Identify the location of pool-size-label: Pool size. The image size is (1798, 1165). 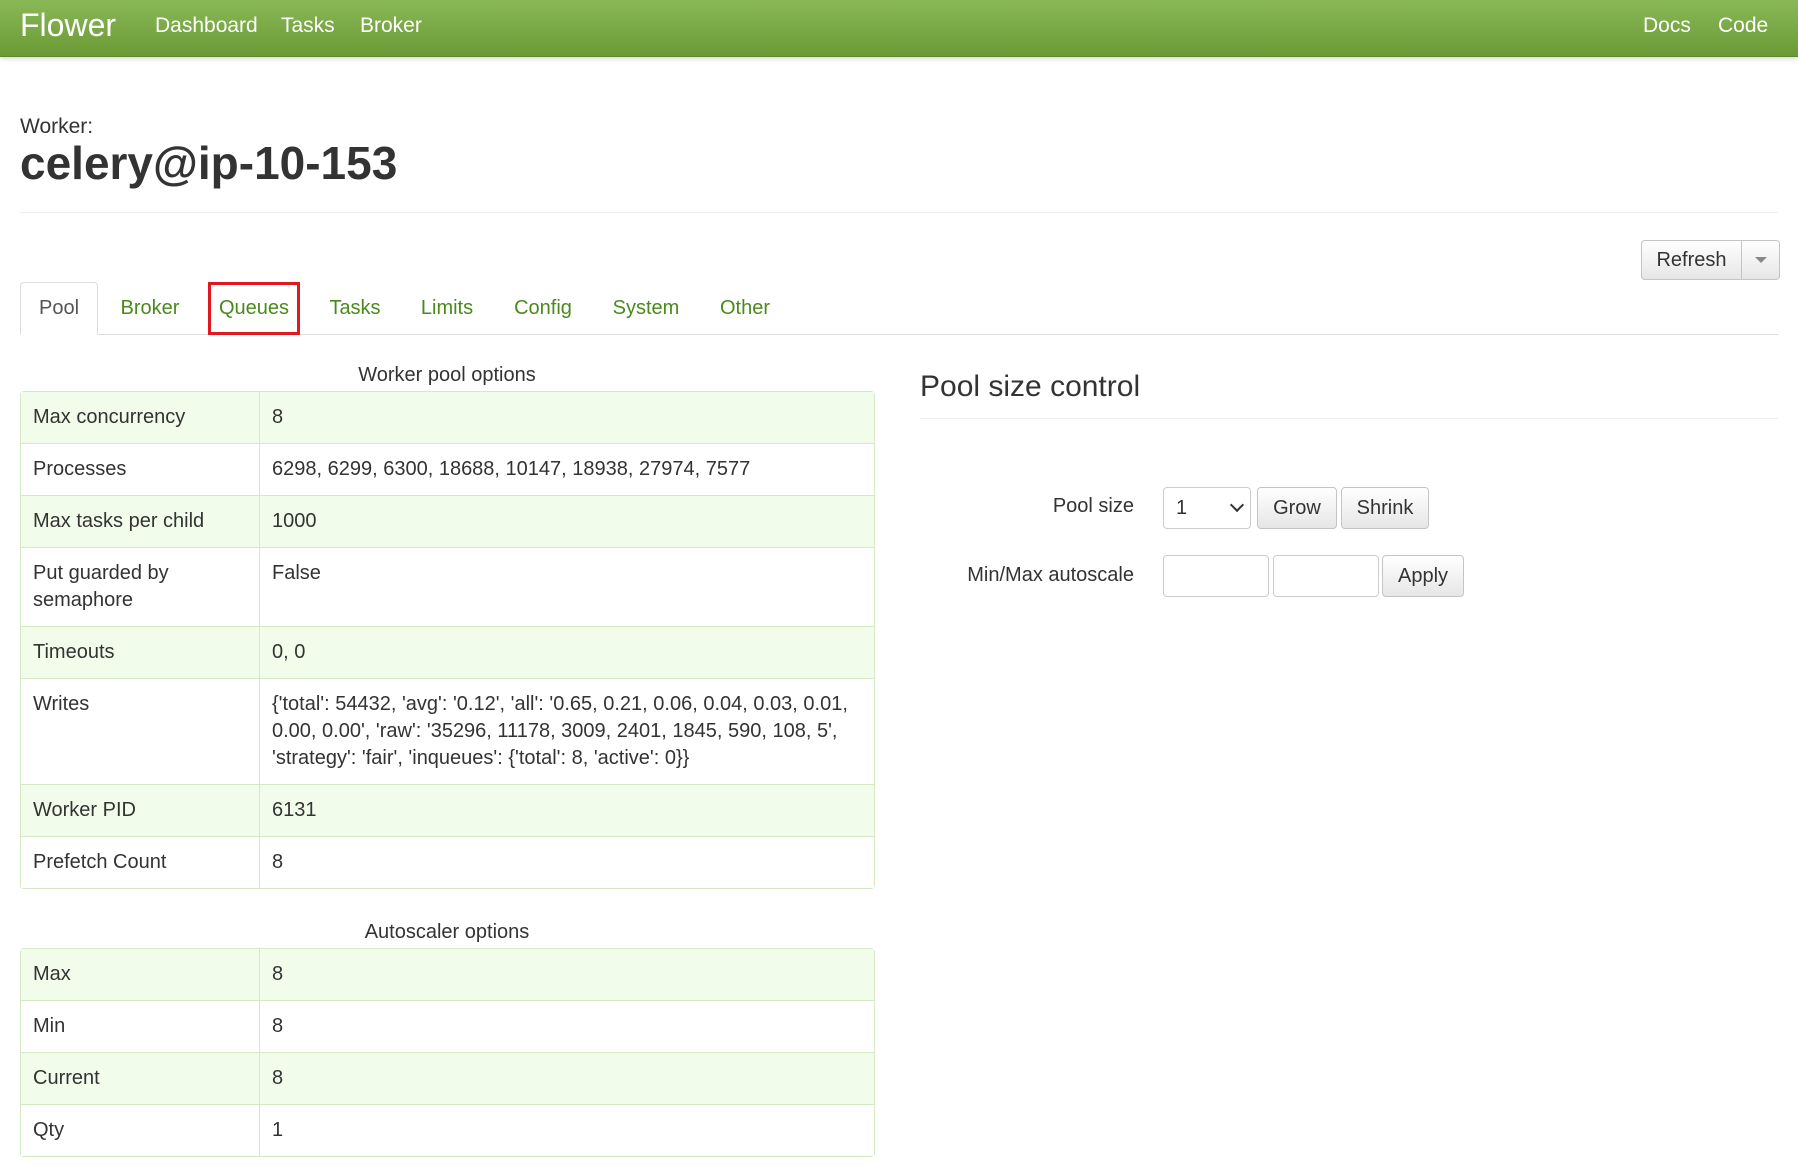
(1093, 506).